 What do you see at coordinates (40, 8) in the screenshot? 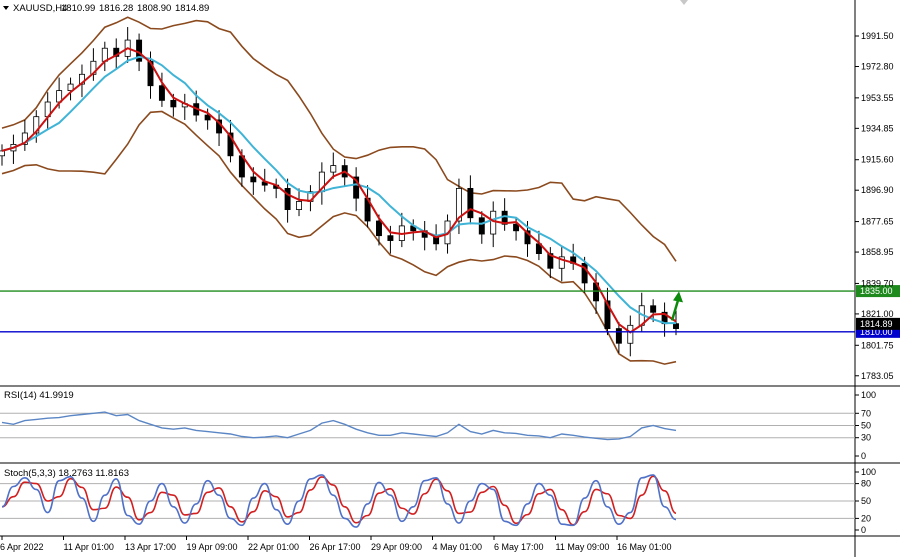
I see `symbol-name: XAUUSD,H4` at bounding box center [40, 8].